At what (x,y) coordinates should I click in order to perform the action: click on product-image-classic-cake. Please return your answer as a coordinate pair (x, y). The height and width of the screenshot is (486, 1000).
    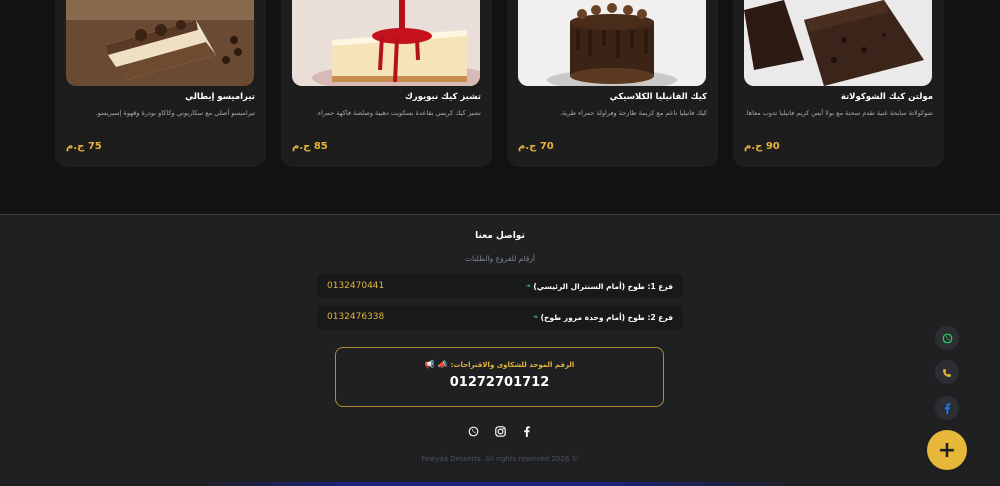
    Looking at the image, I should click on (612, 43).